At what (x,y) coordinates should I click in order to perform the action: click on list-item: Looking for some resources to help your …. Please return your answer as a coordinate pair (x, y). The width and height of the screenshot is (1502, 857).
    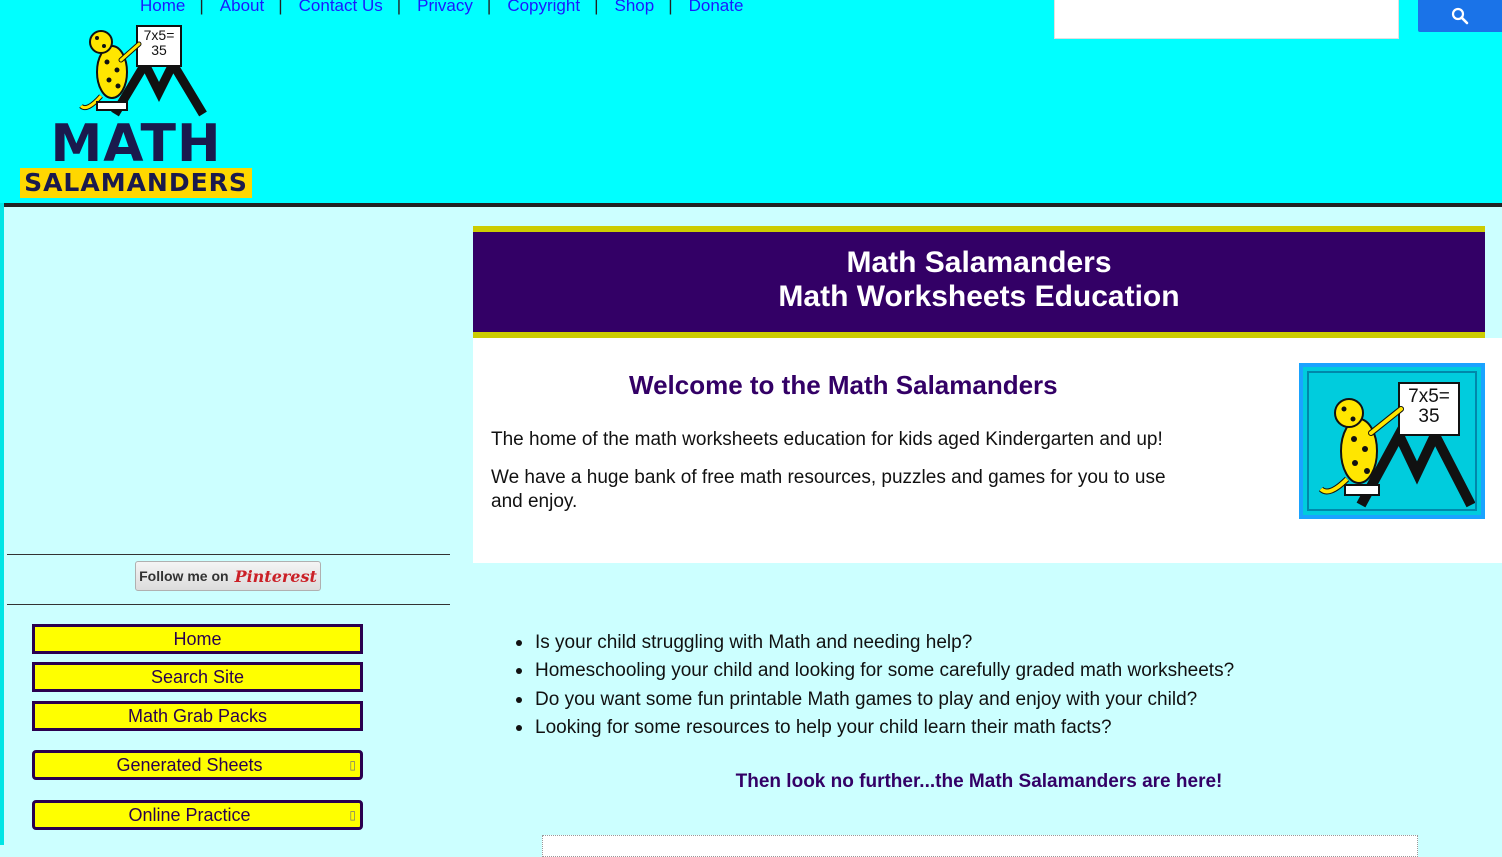
    Looking at the image, I should click on (874, 729).